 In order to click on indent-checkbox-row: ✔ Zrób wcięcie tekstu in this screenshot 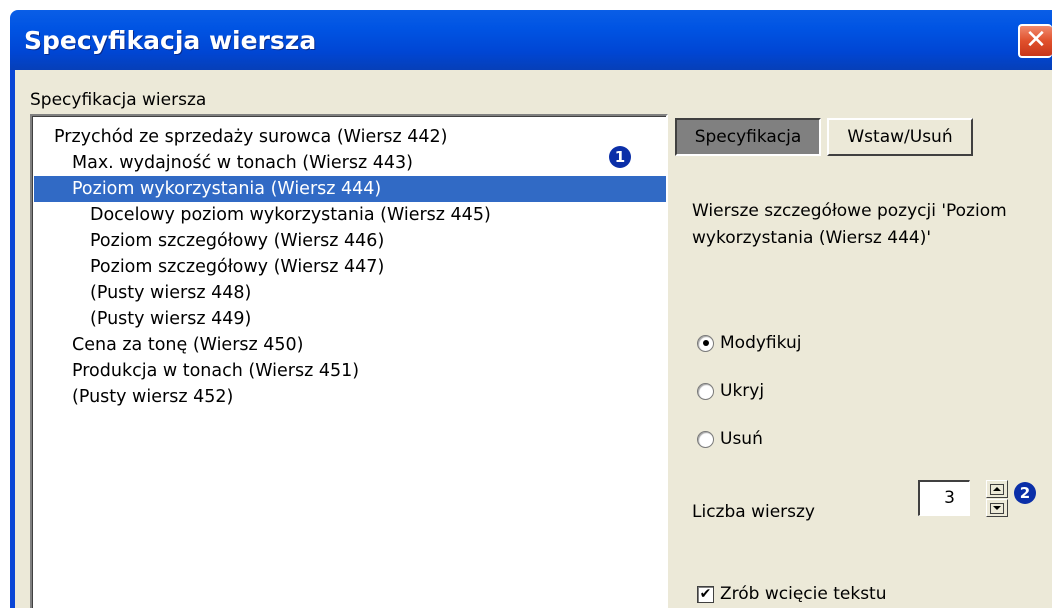, I will do `click(792, 594)`.